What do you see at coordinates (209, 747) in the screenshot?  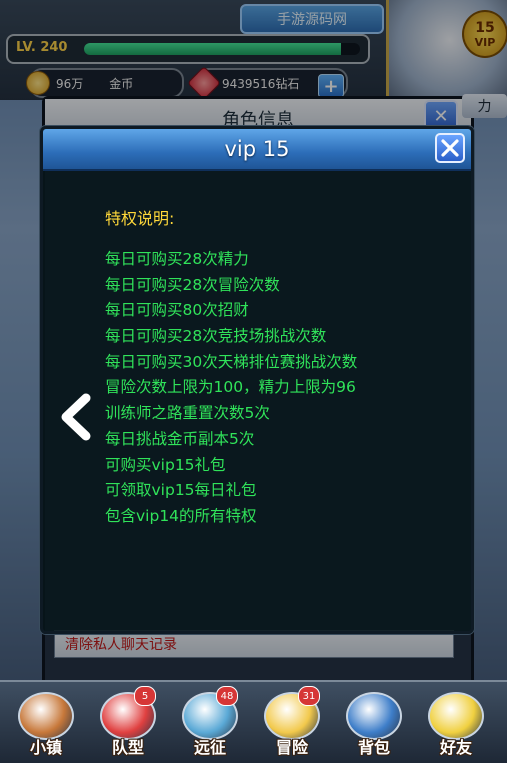 I see `nav-label: 远征` at bounding box center [209, 747].